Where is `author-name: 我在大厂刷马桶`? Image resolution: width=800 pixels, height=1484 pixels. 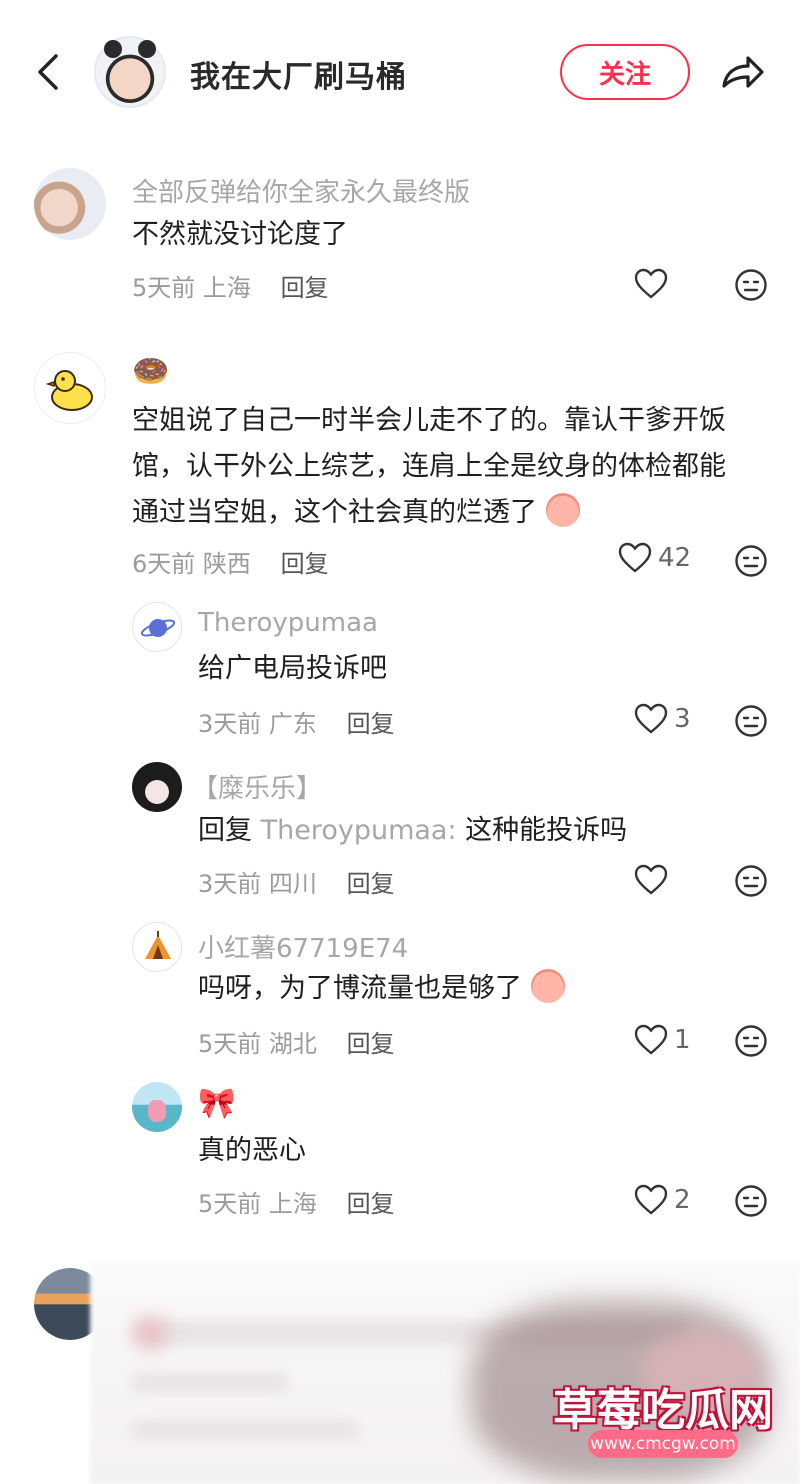
author-name: 我在大厂刷马桶 is located at coordinates (298, 74).